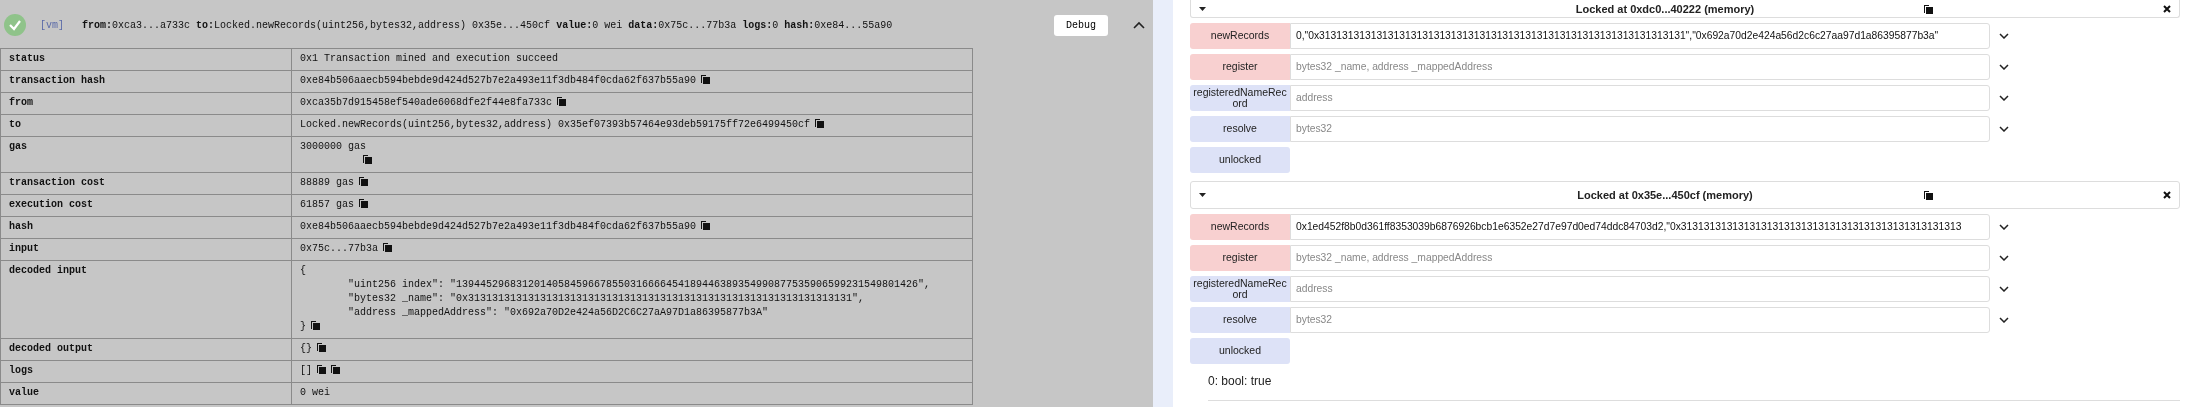  What do you see at coordinates (21, 370) in the screenshot?
I see `field-label: logs` at bounding box center [21, 370].